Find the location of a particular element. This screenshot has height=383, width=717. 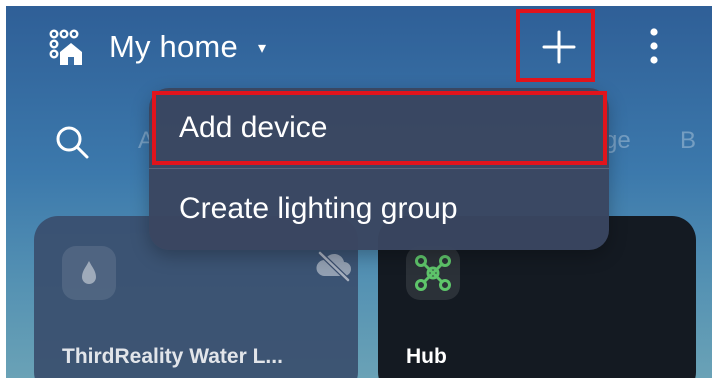

home-switch-icon is located at coordinates (65, 47).